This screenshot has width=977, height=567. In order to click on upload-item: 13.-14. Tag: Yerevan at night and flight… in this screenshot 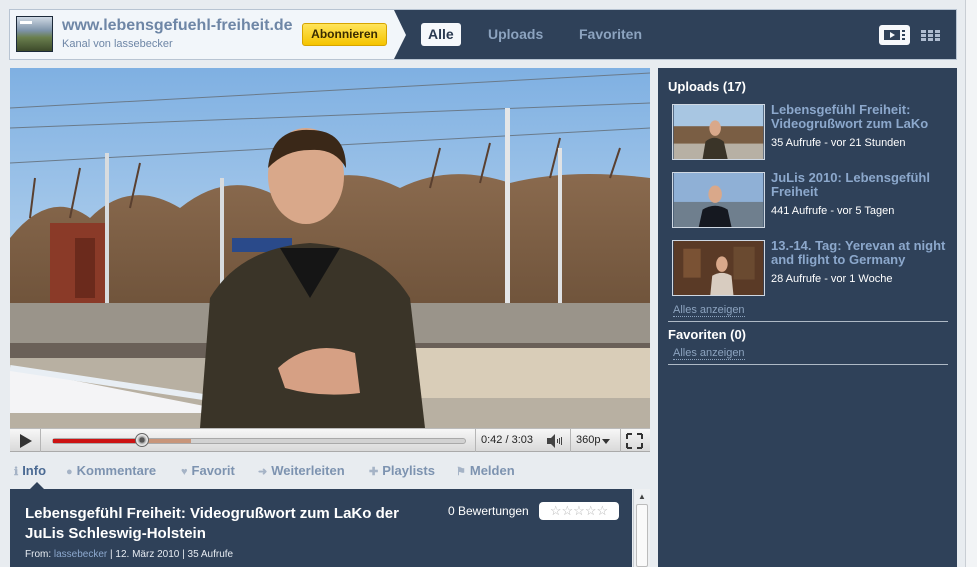, I will do `click(814, 268)`.